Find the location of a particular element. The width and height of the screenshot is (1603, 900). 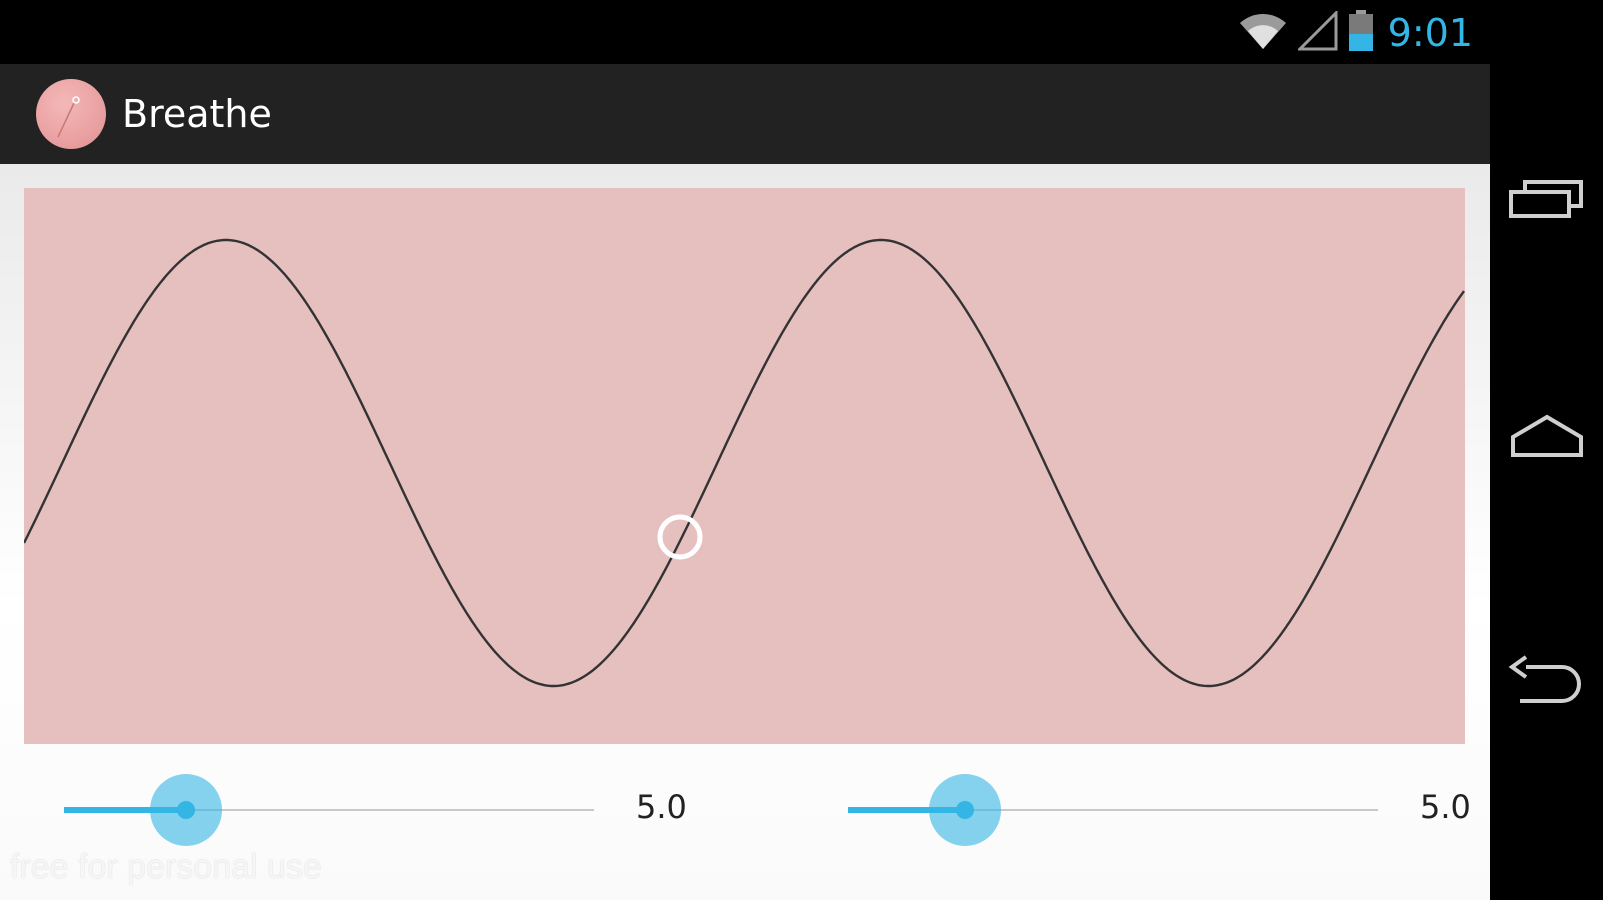

exhale-duration-slider is located at coordinates (1113, 810).